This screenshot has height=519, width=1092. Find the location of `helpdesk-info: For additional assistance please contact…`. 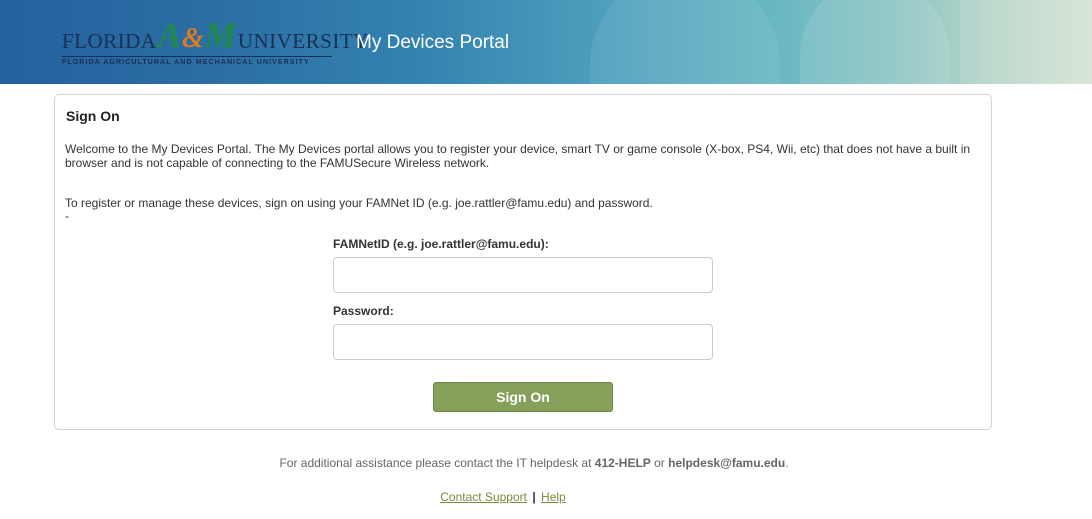

helpdesk-info: For additional assistance please contact… is located at coordinates (534, 463).